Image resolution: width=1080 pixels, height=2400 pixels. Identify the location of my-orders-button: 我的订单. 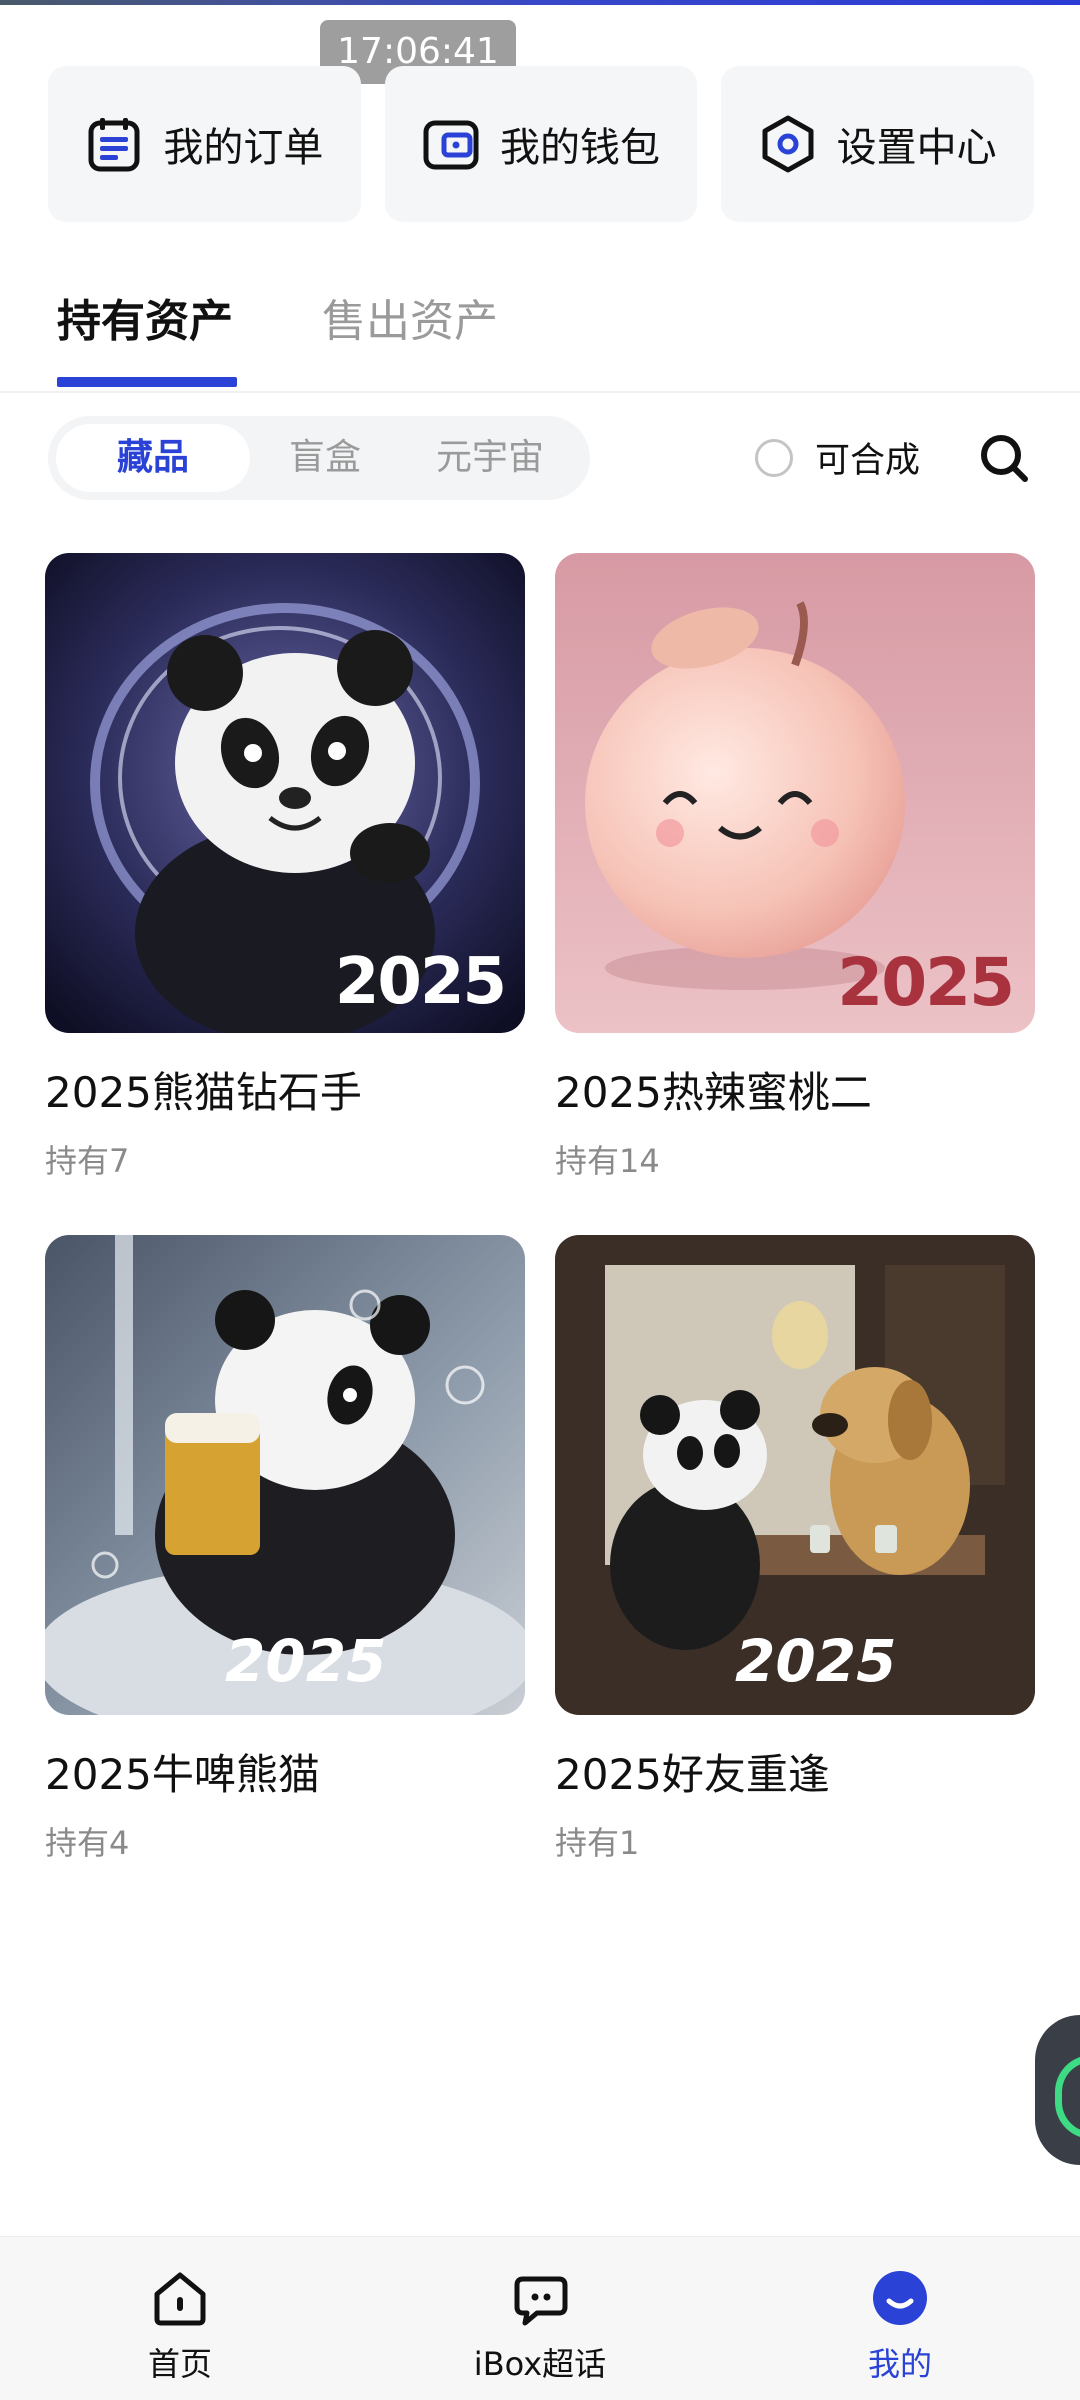
(204, 144).